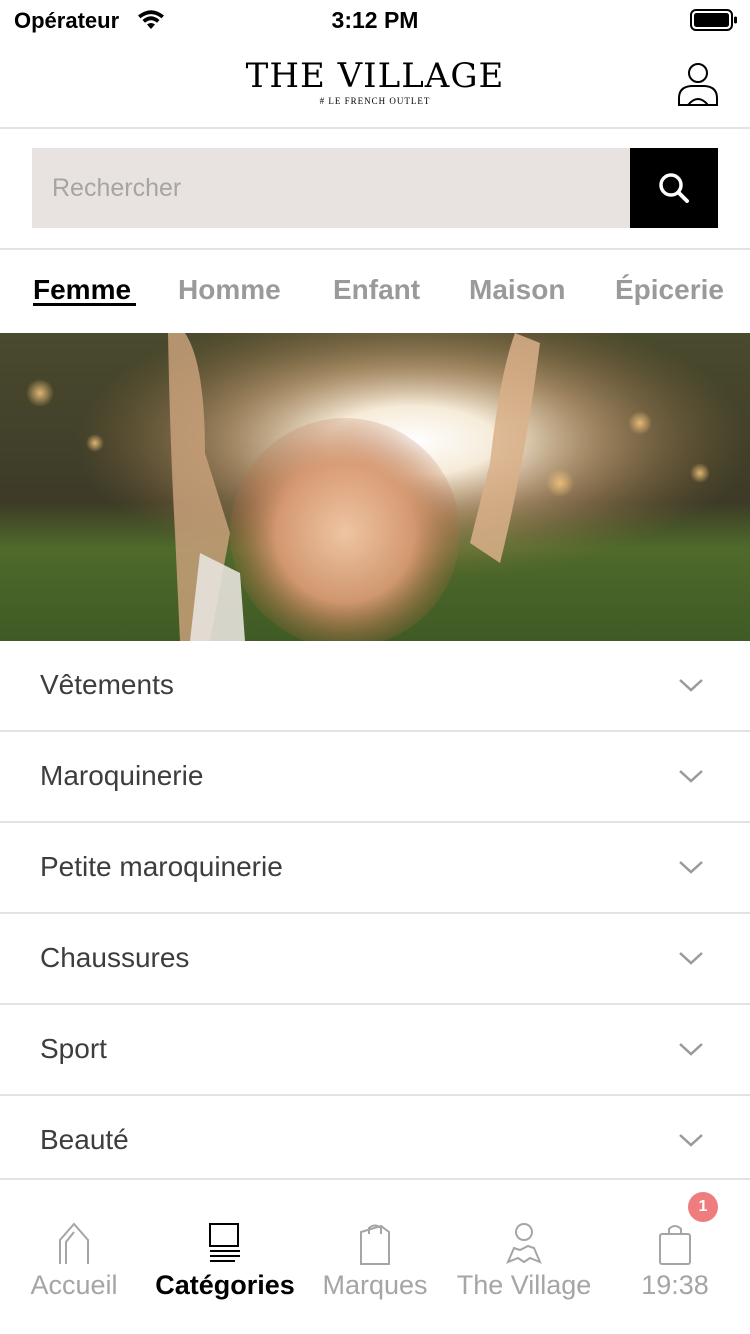 The width and height of the screenshot is (750, 1334). I want to click on status-time: 3:12 PM, so click(375, 20).